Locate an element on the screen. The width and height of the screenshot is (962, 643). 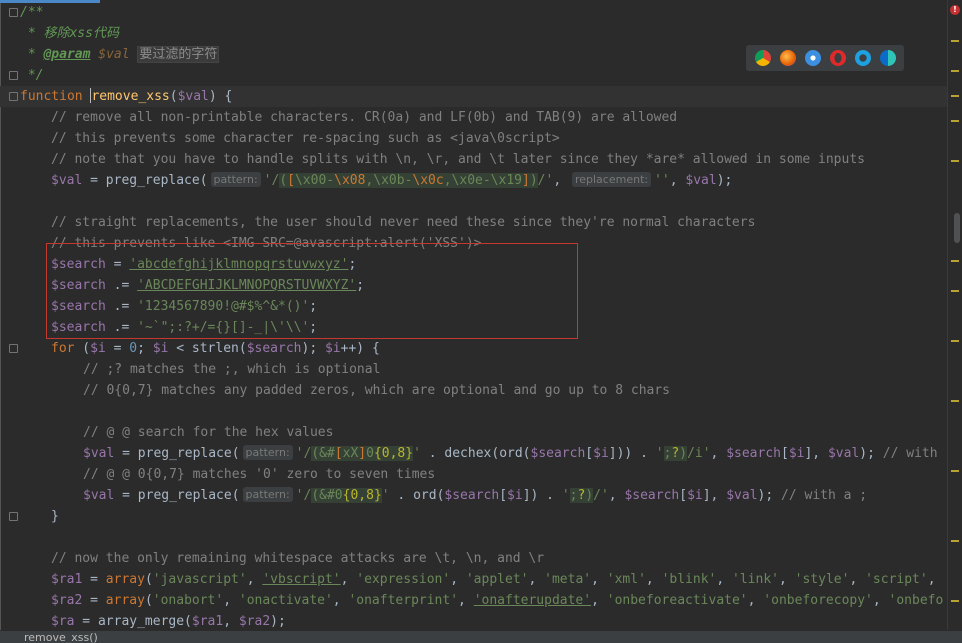
doc-close: */ is located at coordinates (32, 75).